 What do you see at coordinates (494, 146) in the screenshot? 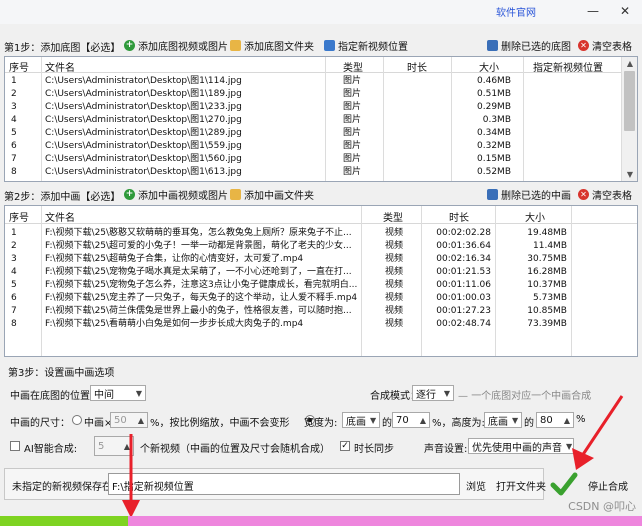
I see `table-cell: 0.32MB` at bounding box center [494, 146].